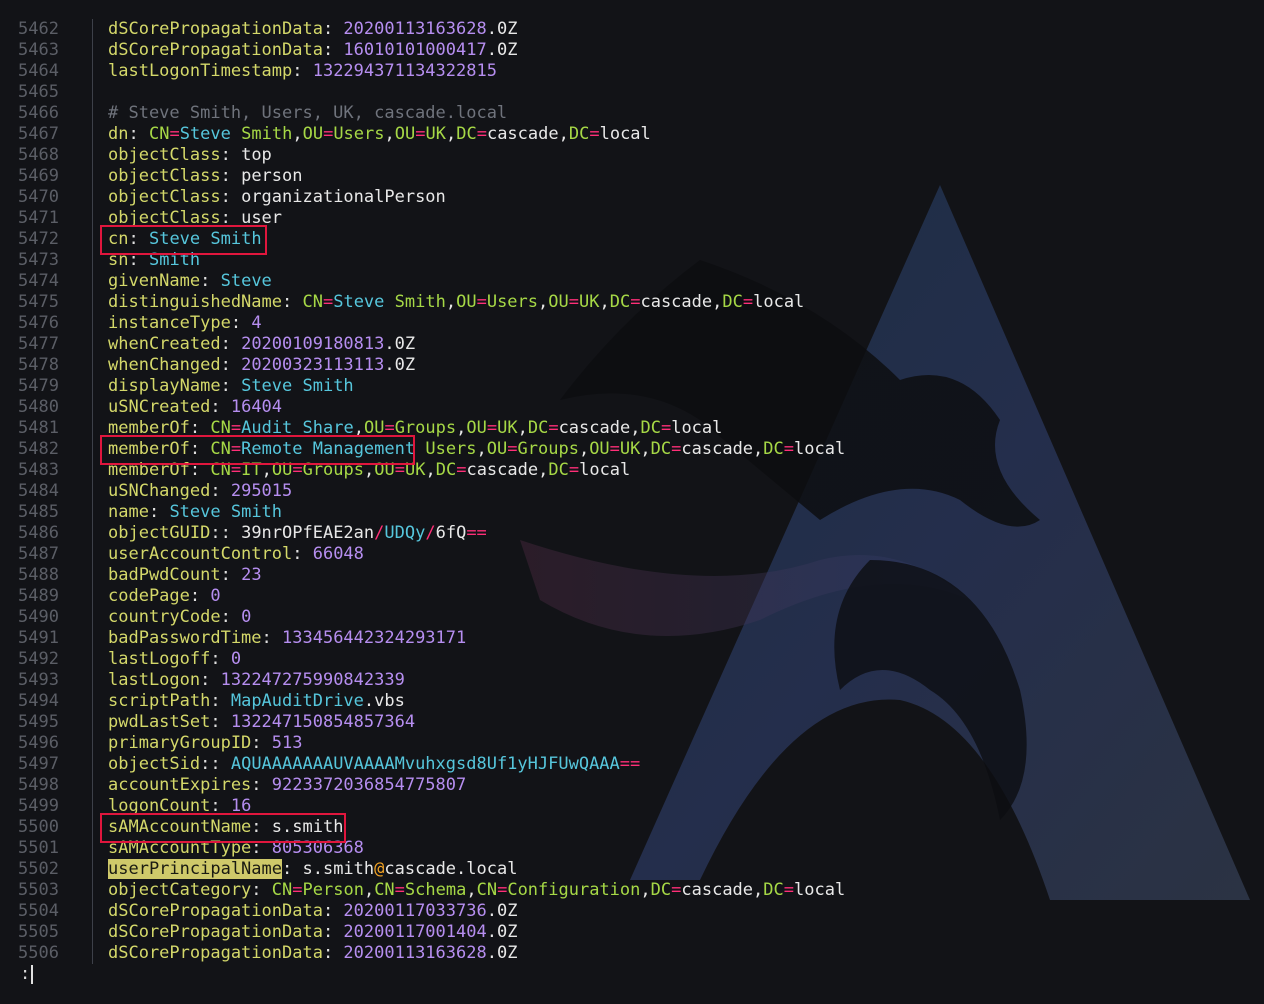  Describe the element at coordinates (38, 764) in the screenshot. I see `line-number: 5497` at that location.